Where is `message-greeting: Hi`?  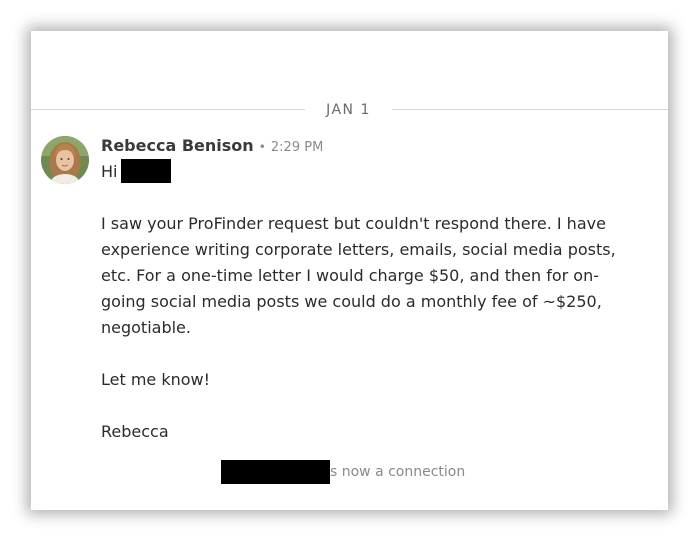
message-greeting: Hi is located at coordinates (368, 171).